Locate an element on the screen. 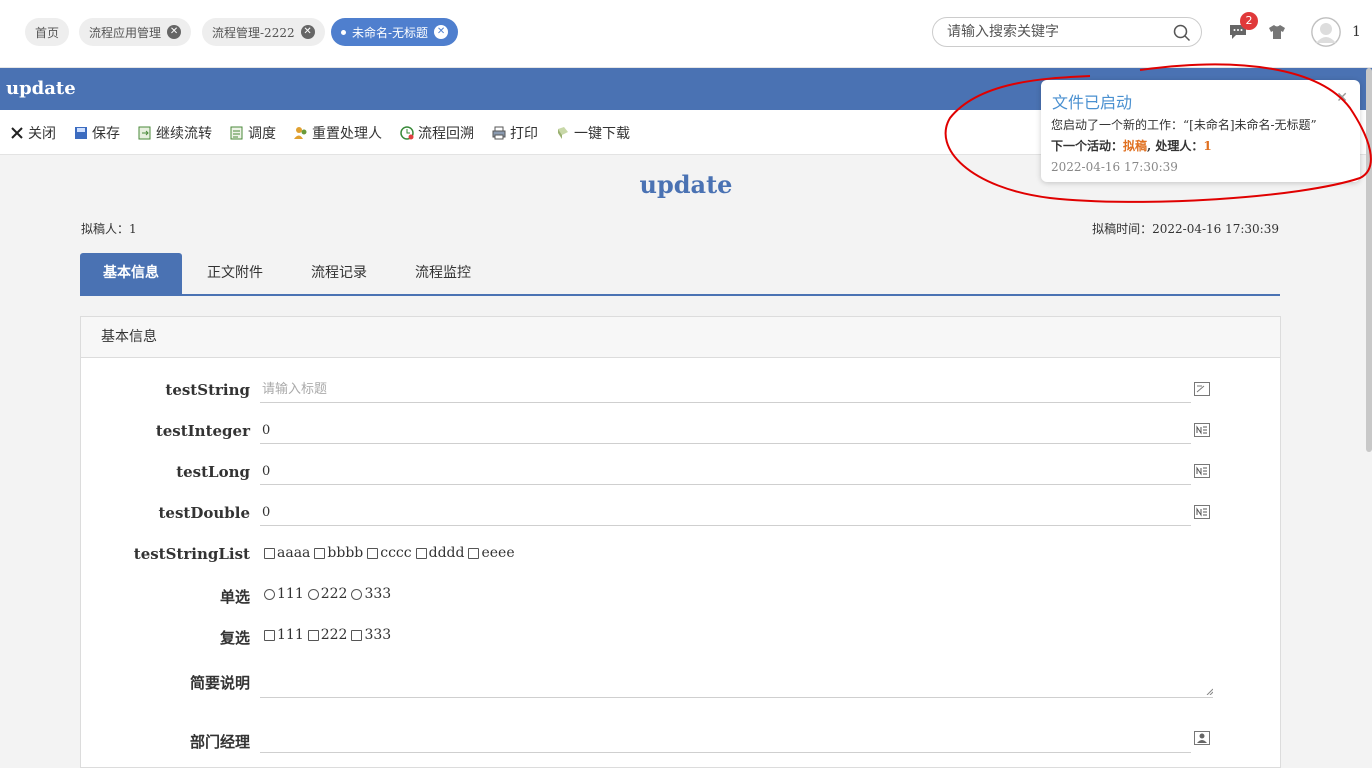 This screenshot has height=768, width=1372. close-icon is located at coordinates (17, 133).